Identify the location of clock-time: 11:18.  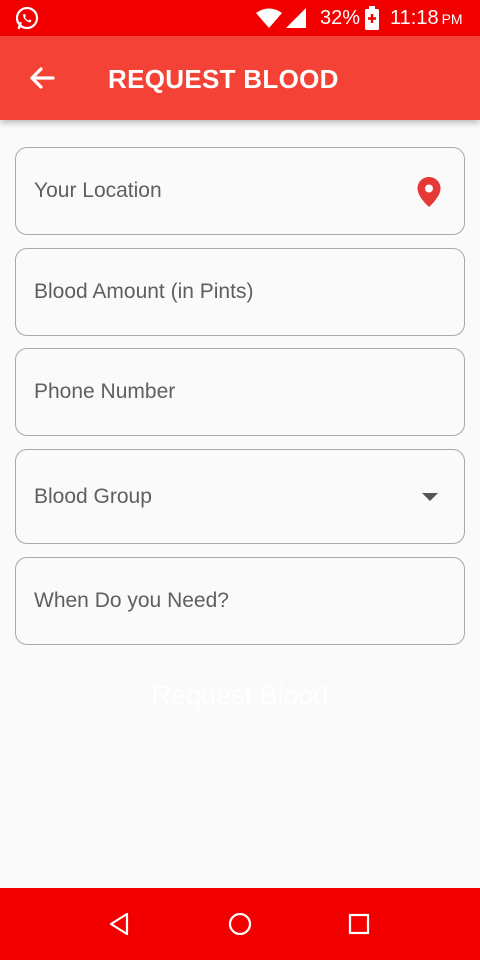
(414, 18).